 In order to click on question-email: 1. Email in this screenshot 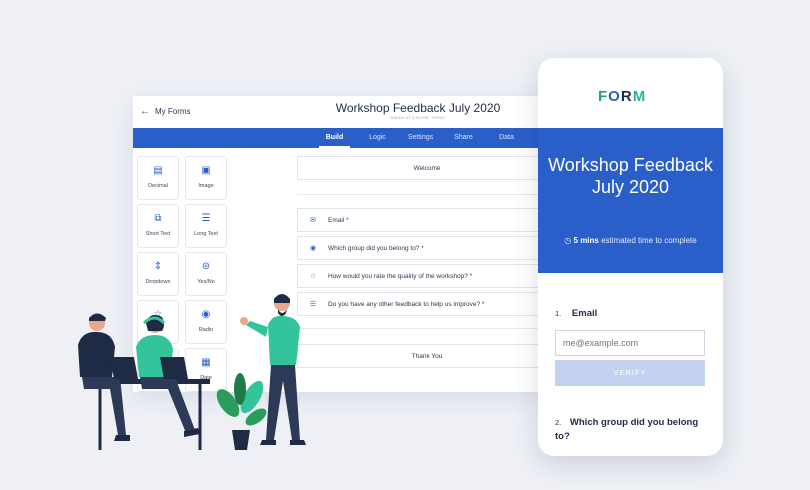, I will do `click(576, 313)`.